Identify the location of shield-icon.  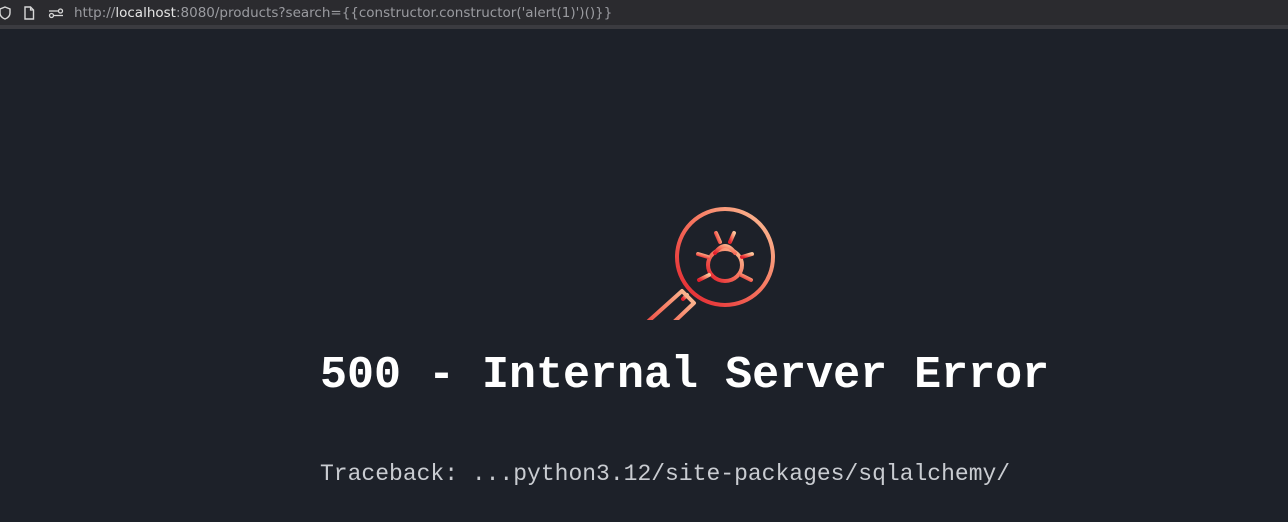
(6, 12).